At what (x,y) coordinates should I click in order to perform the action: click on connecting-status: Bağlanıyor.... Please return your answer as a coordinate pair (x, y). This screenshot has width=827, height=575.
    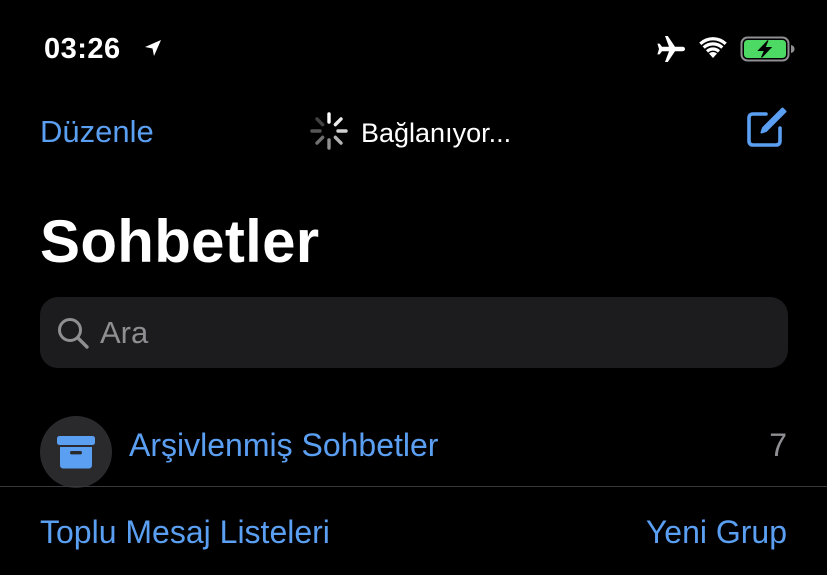
    Looking at the image, I should click on (436, 133).